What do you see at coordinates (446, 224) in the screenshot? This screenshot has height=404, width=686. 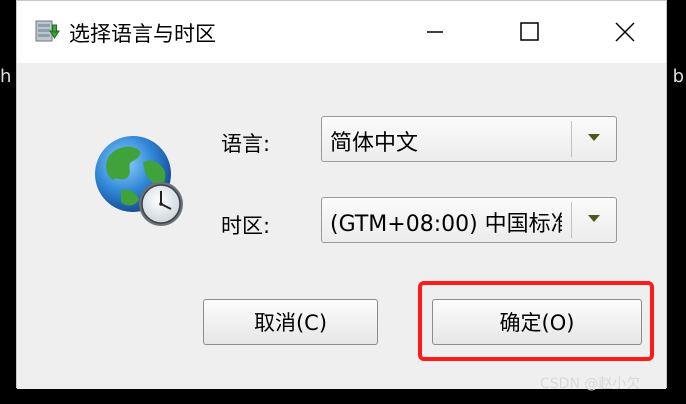 I see `timezone-select-value: (GTM+08:00) 中国标准时间` at bounding box center [446, 224].